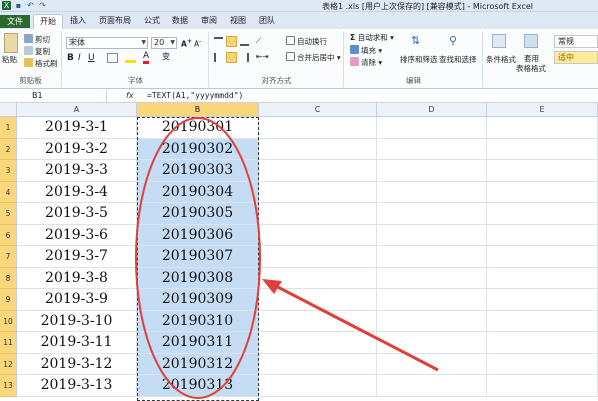  What do you see at coordinates (306, 41) in the screenshot?
I see `wrap-text-button: 自动换行` at bounding box center [306, 41].